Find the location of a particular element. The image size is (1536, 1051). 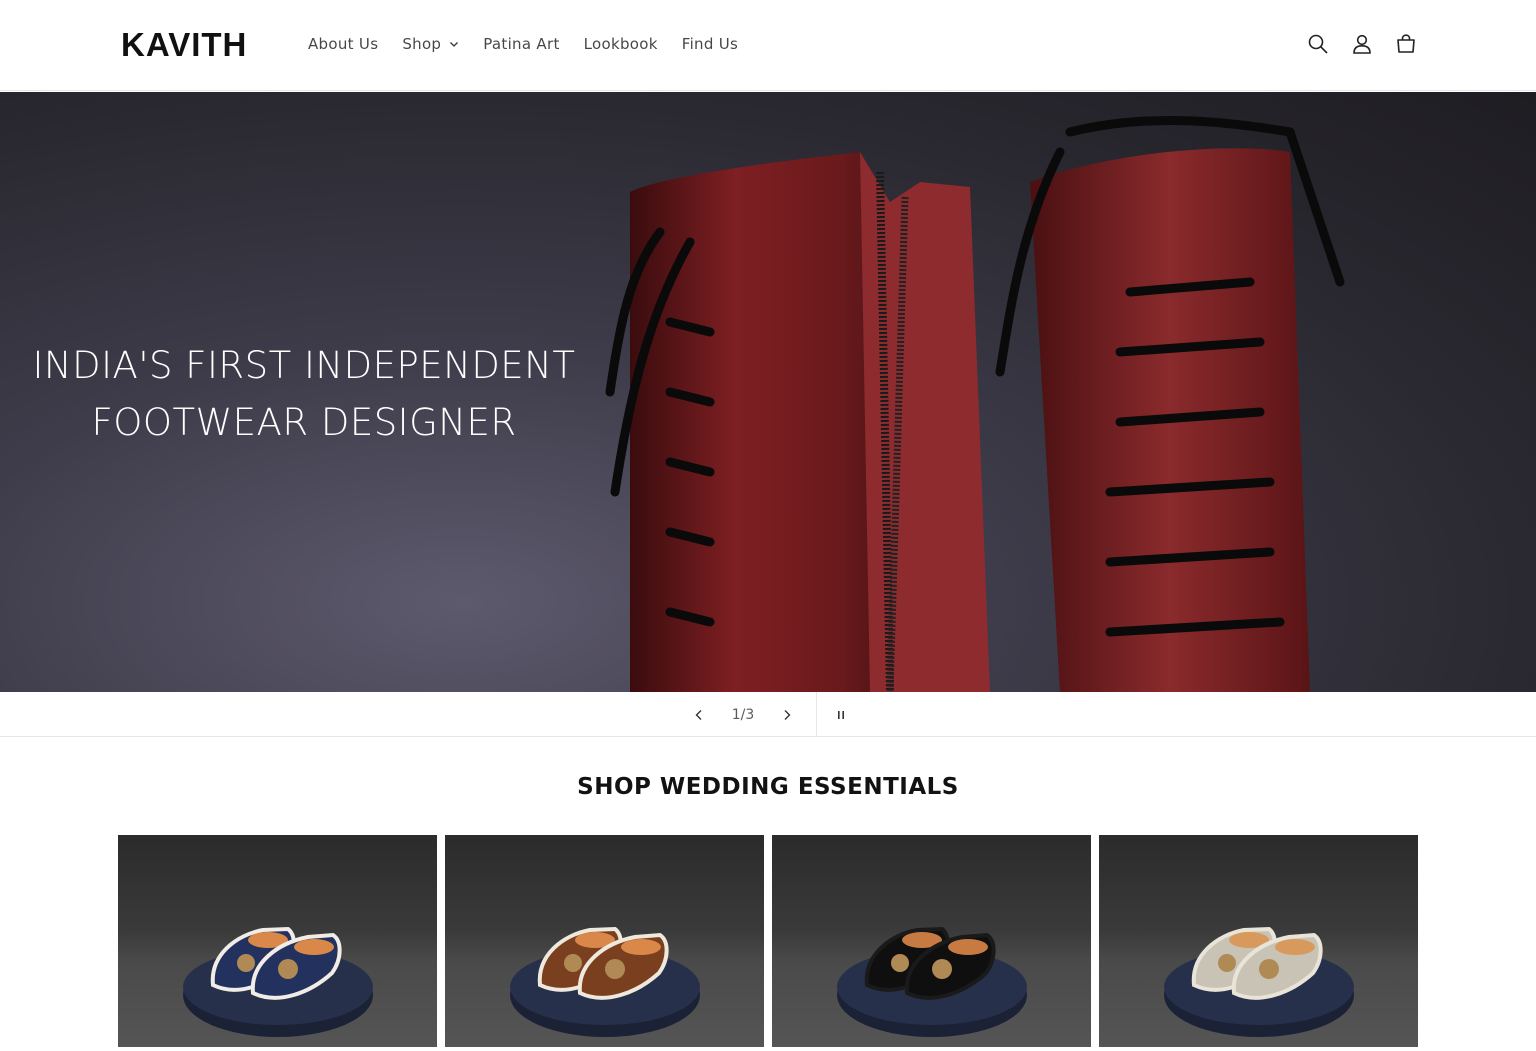

pause-icon is located at coordinates (841, 714).